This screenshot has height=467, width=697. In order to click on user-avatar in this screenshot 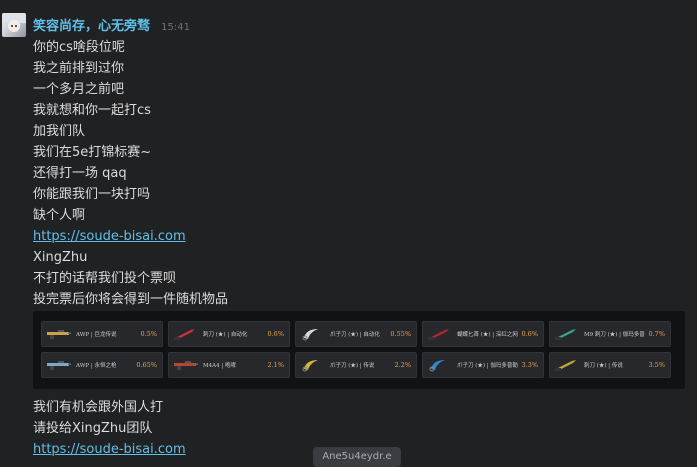, I will do `click(14, 25)`.